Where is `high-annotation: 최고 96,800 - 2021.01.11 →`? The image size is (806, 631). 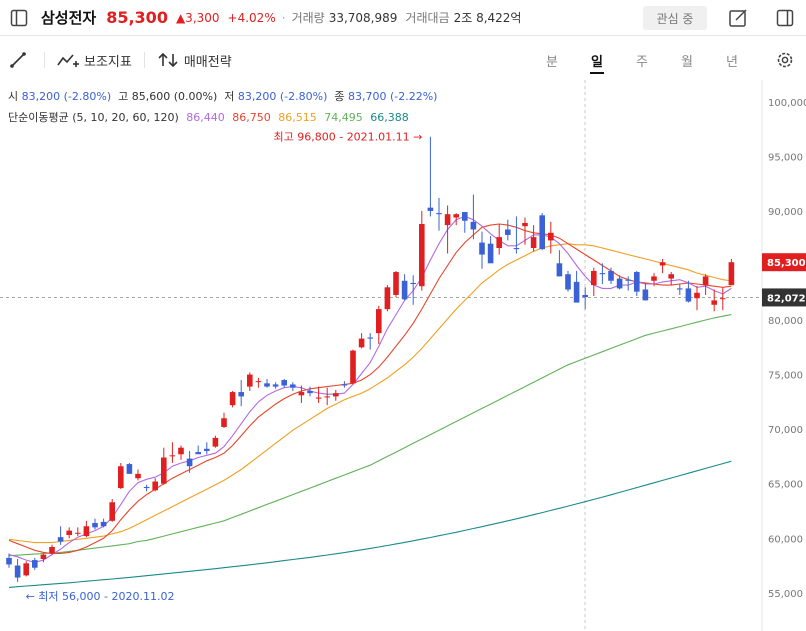 high-annotation: 최고 96,800 - 2021.01.11 → is located at coordinates (348, 137).